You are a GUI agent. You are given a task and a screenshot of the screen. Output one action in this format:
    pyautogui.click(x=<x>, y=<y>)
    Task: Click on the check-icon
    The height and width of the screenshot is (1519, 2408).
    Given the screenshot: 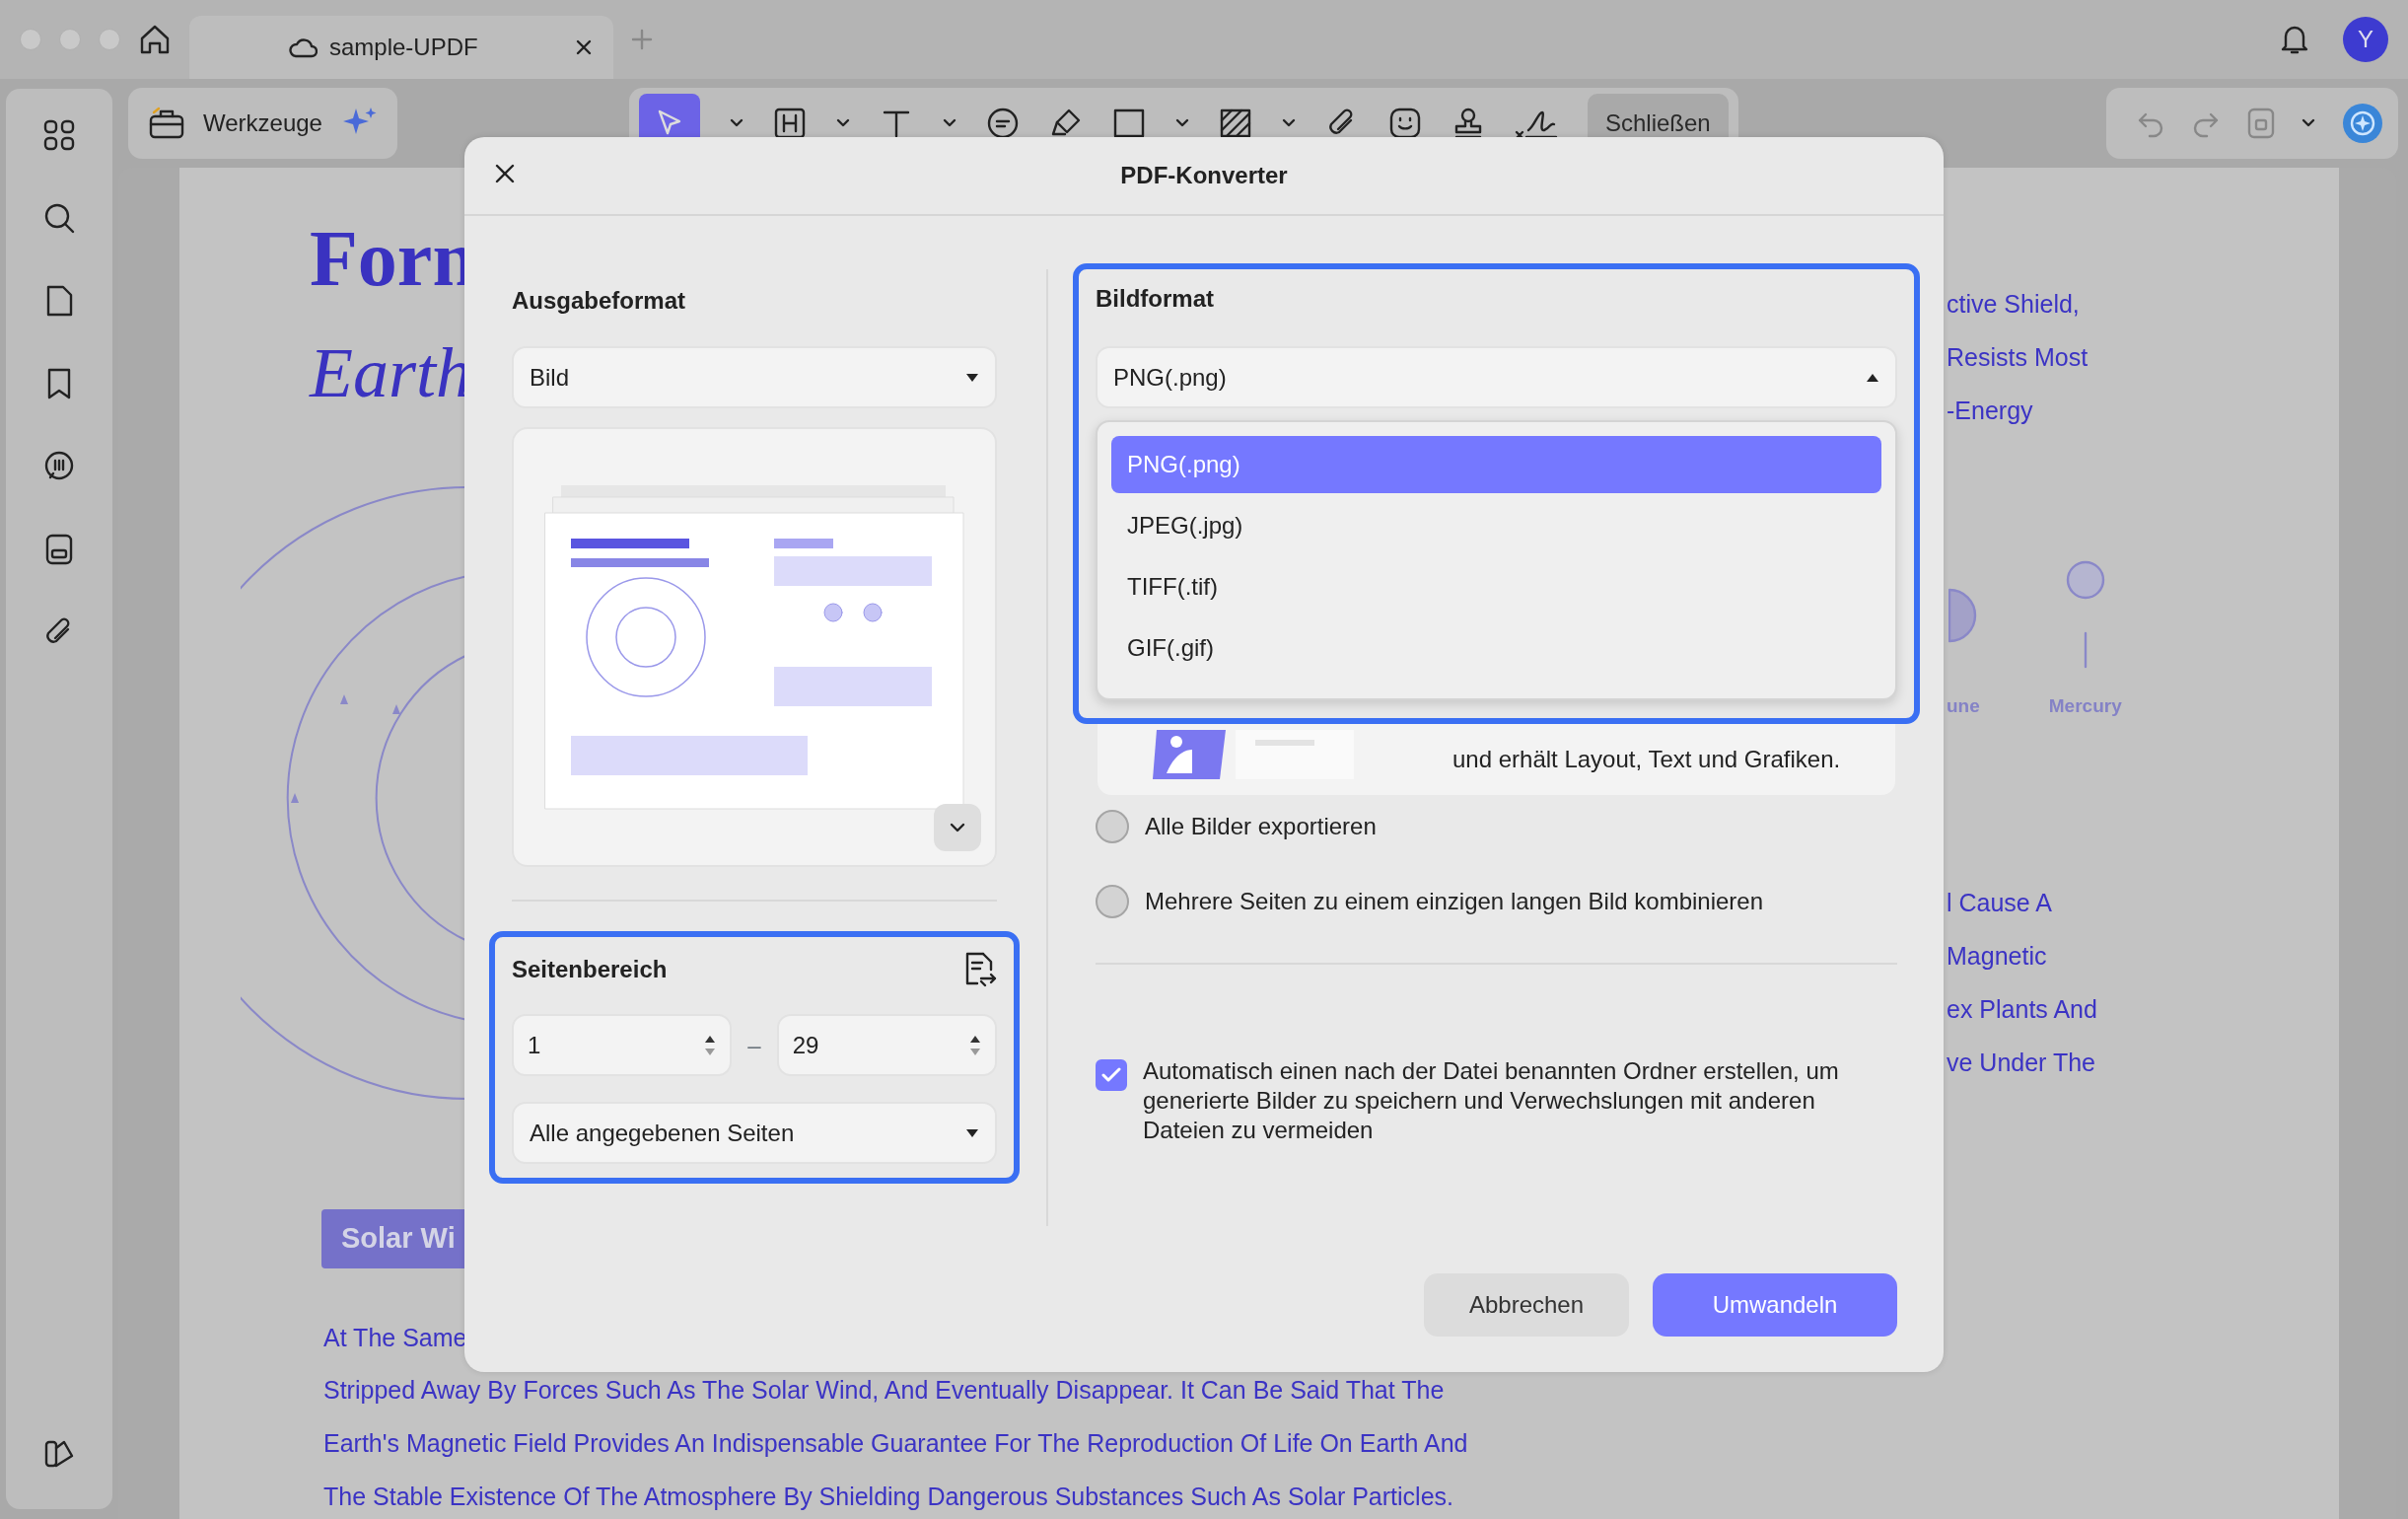 What is the action you would take?
    pyautogui.click(x=1111, y=1075)
    